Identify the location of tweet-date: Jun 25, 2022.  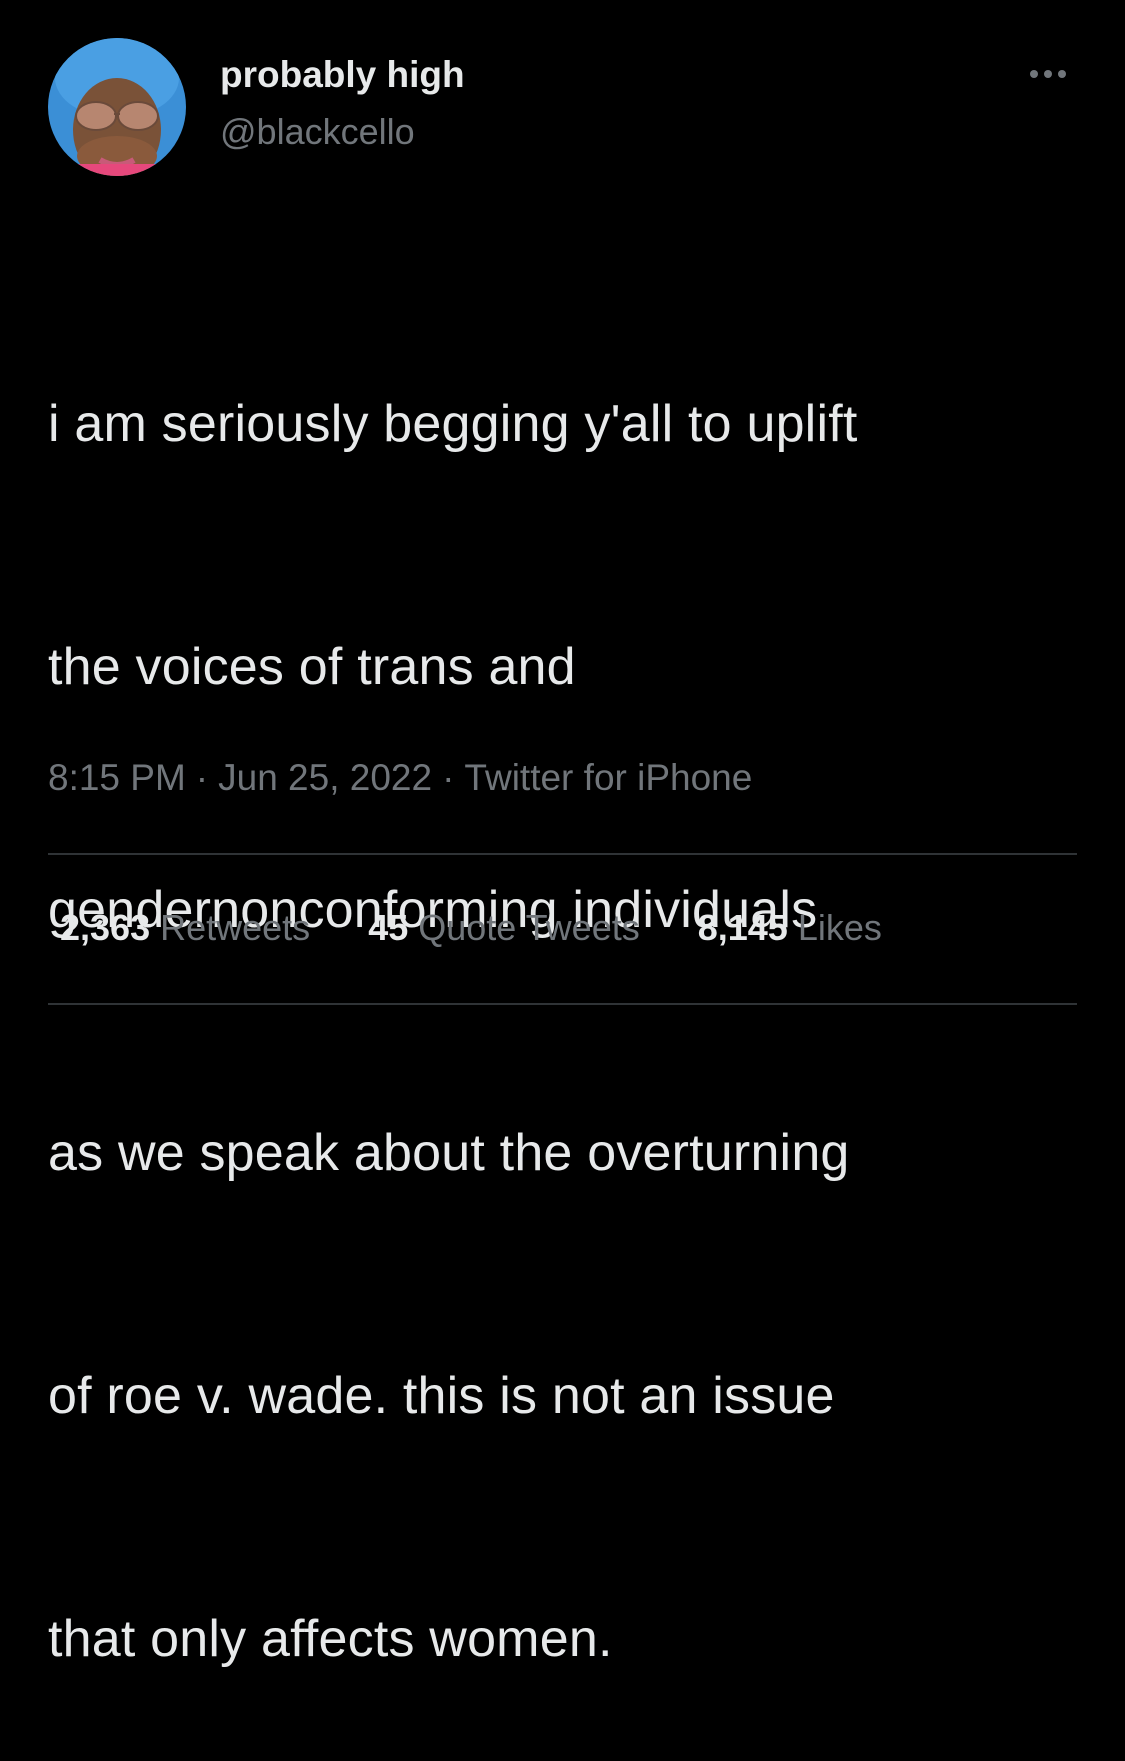
(325, 777).